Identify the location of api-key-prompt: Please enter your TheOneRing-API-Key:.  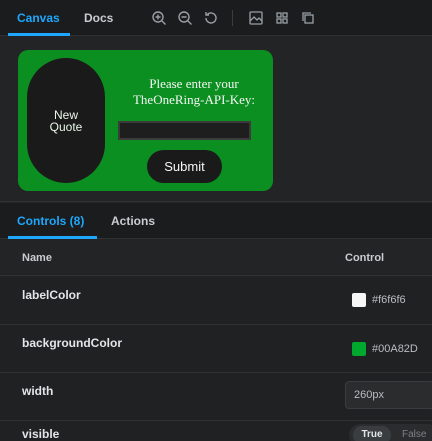
(194, 91).